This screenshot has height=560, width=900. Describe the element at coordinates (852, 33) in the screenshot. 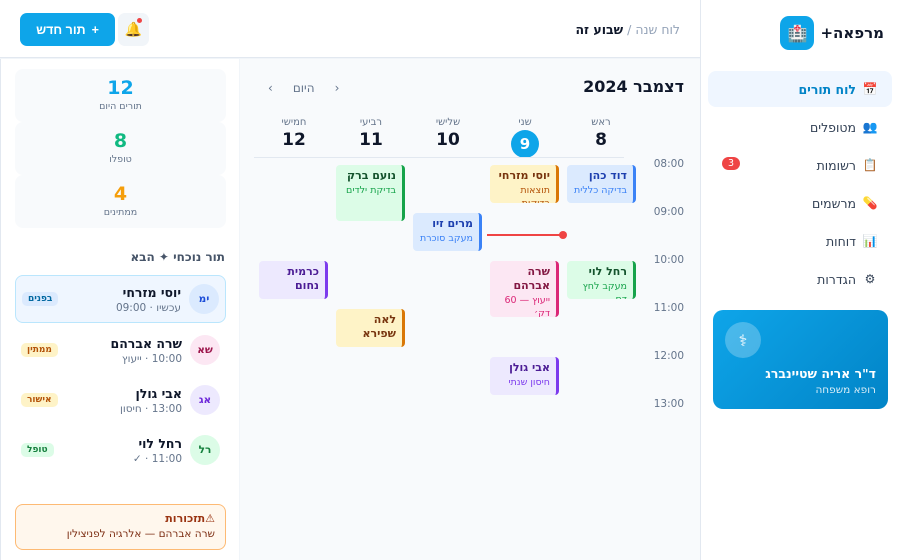

I see `brand-name: מרפאה+` at that location.